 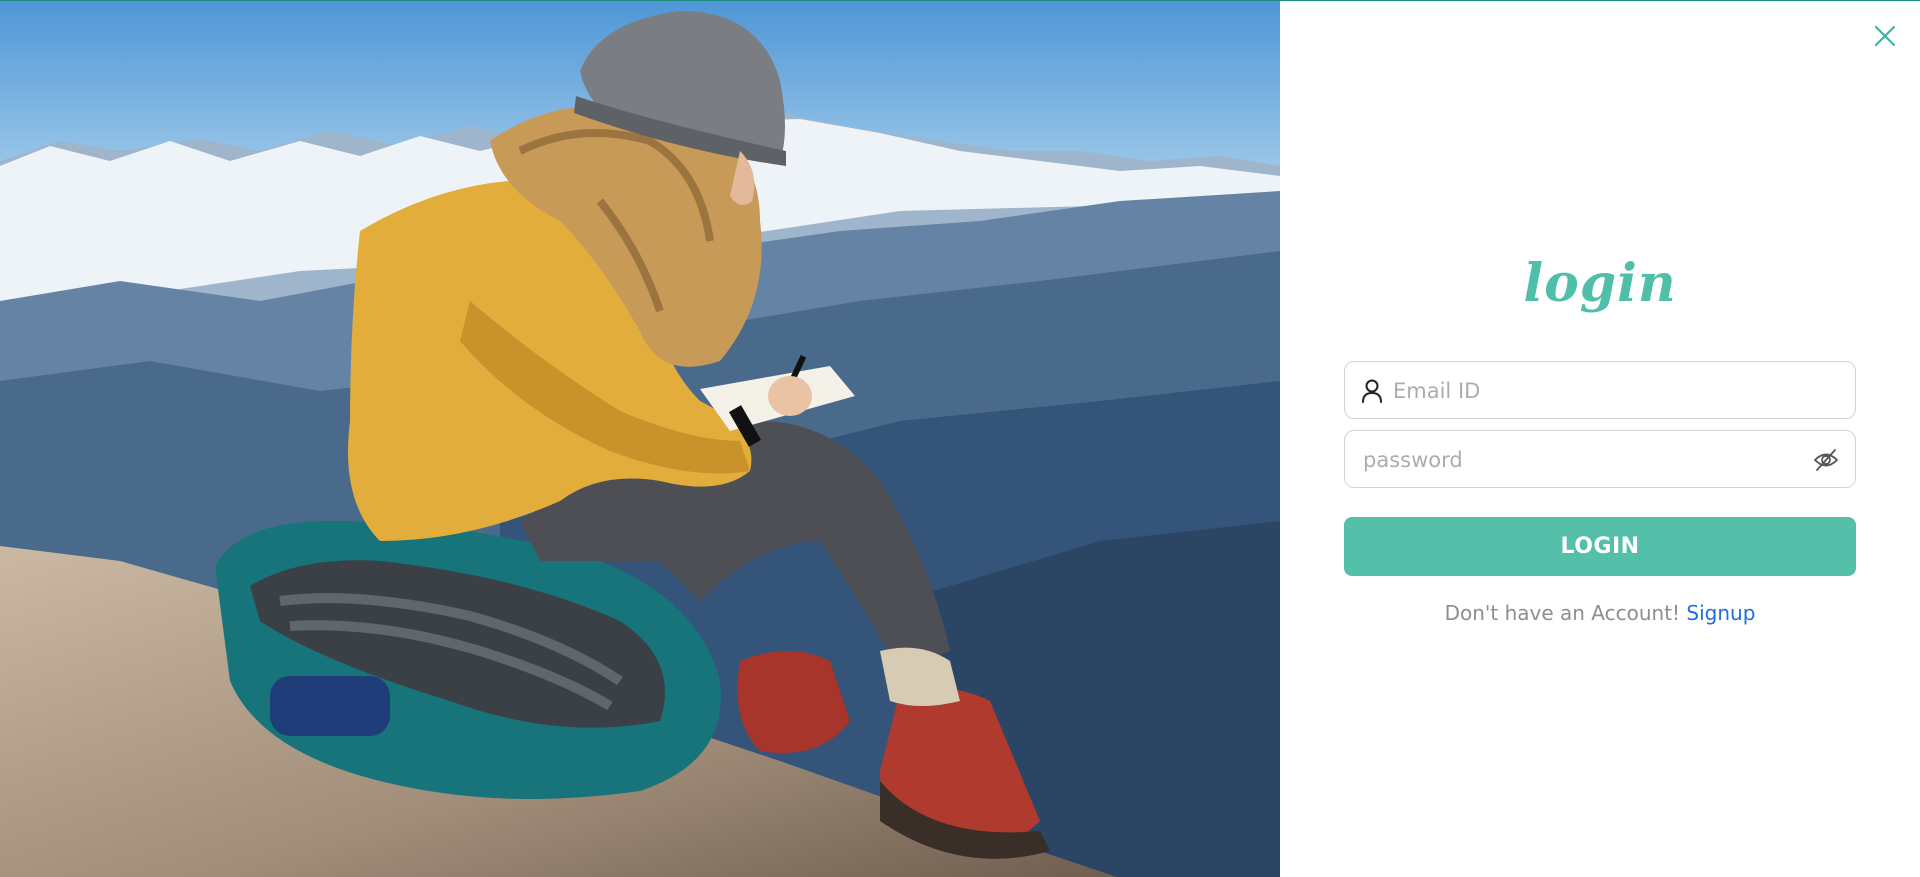 What do you see at coordinates (1562, 613) in the screenshot?
I see `signup-prompt: Don't have an Account!` at bounding box center [1562, 613].